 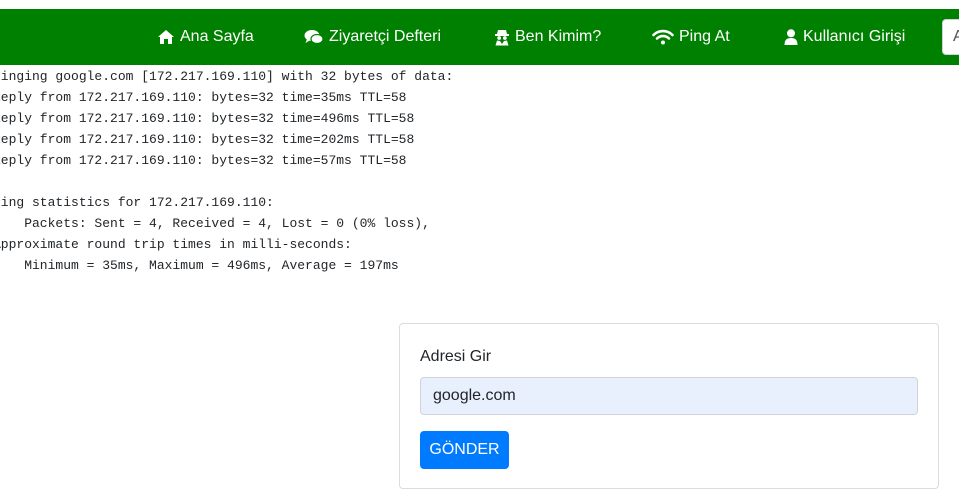 What do you see at coordinates (137, 202) in the screenshot?
I see `ping-output-line: Ping statistics for 172.217.169.110:` at bounding box center [137, 202].